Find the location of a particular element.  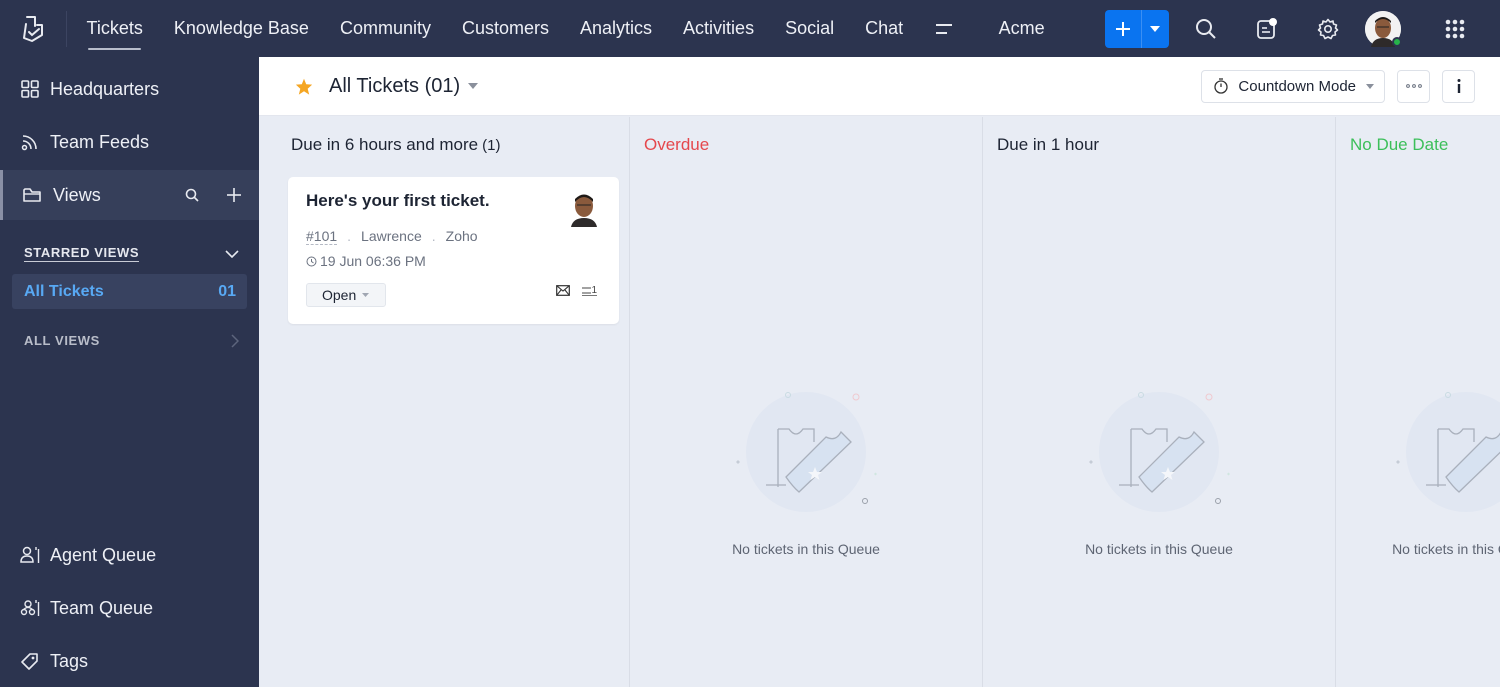

search-button is located at coordinates (1206, 28).